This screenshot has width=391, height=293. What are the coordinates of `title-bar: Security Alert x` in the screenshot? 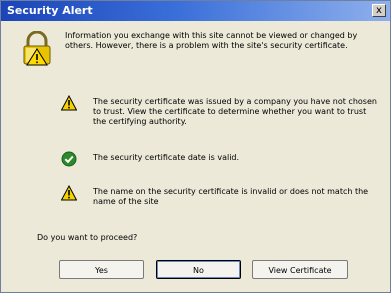 It's located at (195, 11).